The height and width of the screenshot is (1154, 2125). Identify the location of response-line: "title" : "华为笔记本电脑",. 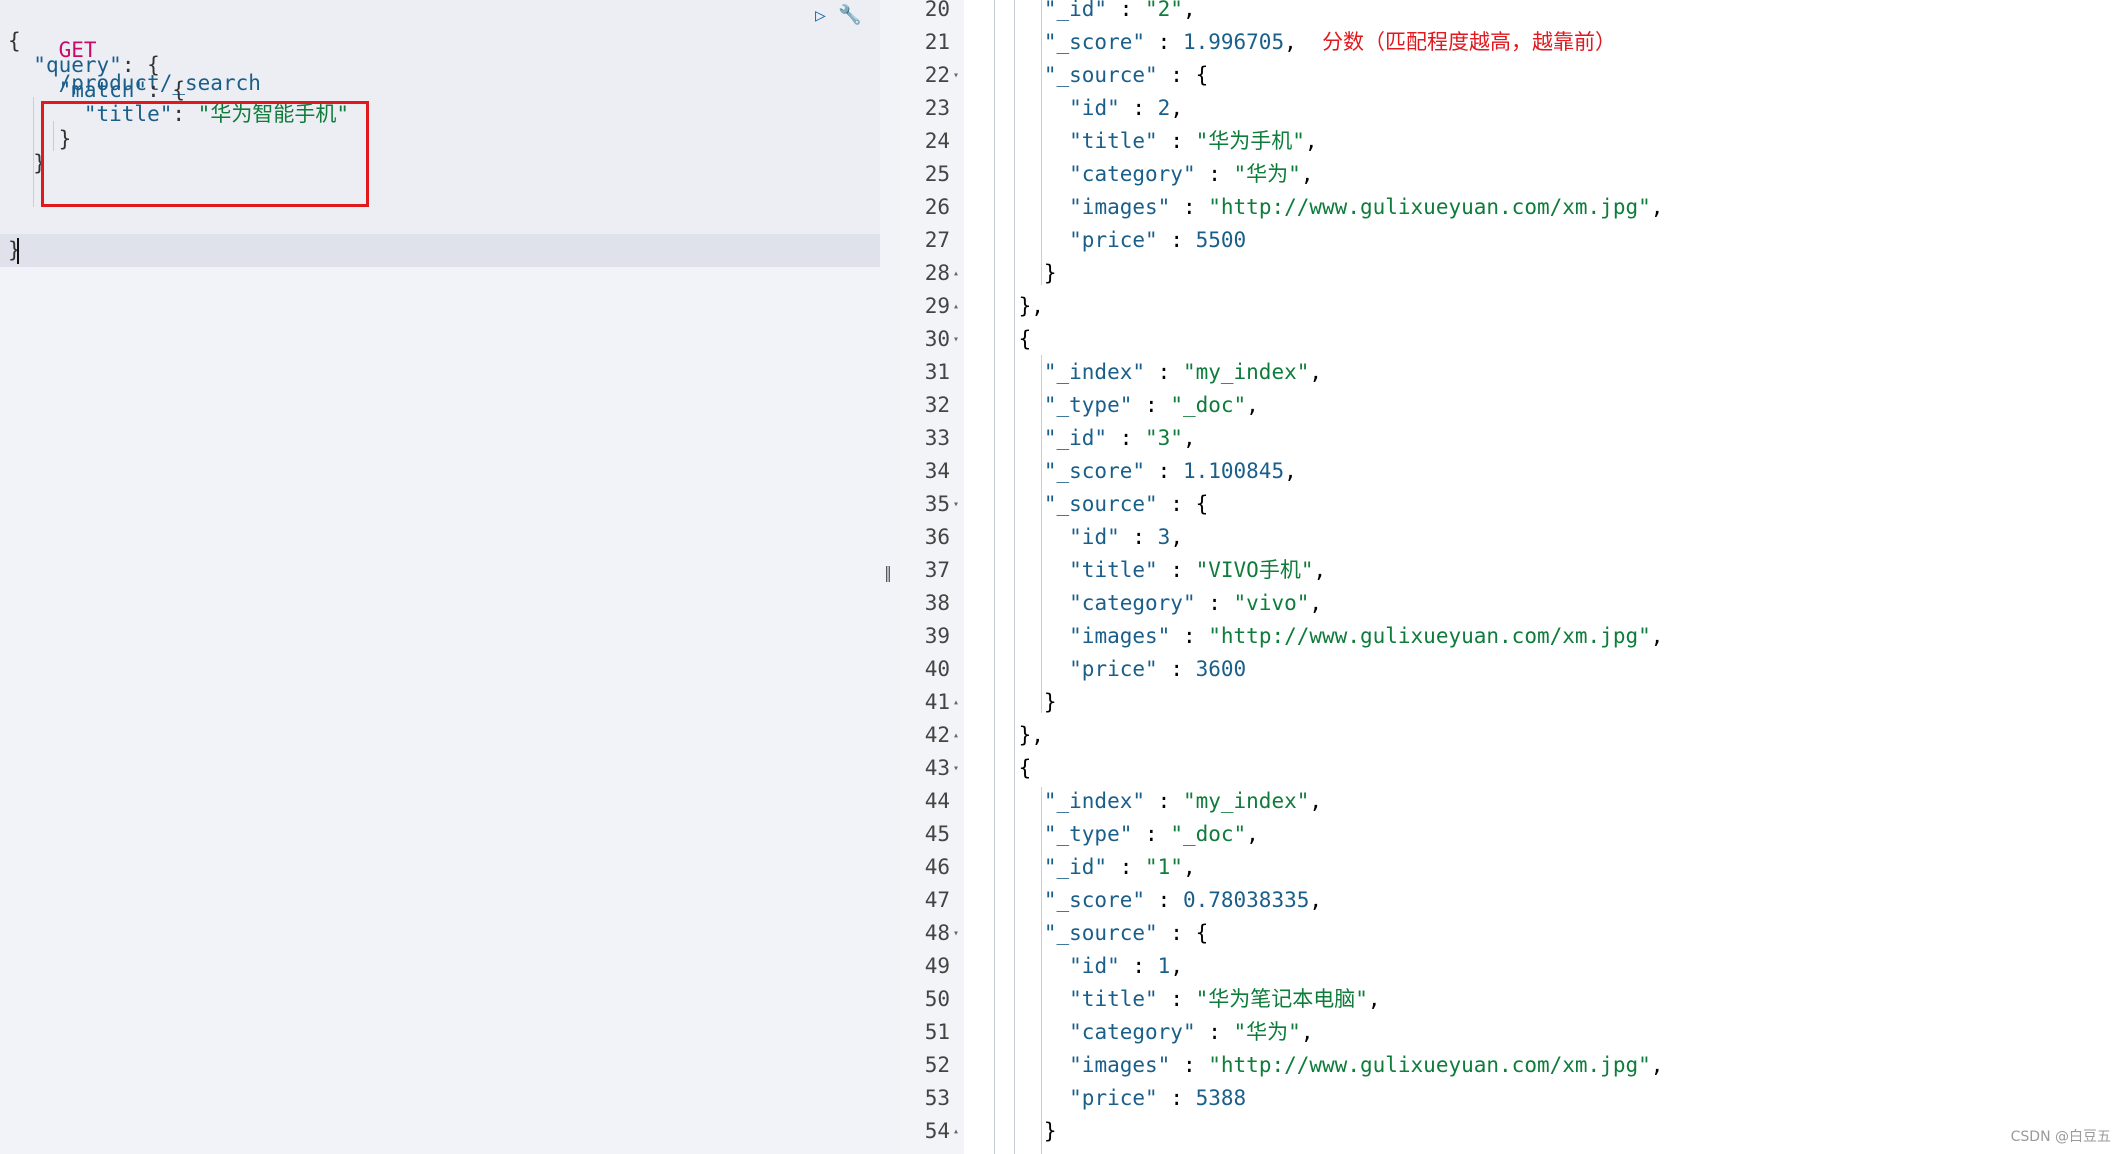
(1174, 999).